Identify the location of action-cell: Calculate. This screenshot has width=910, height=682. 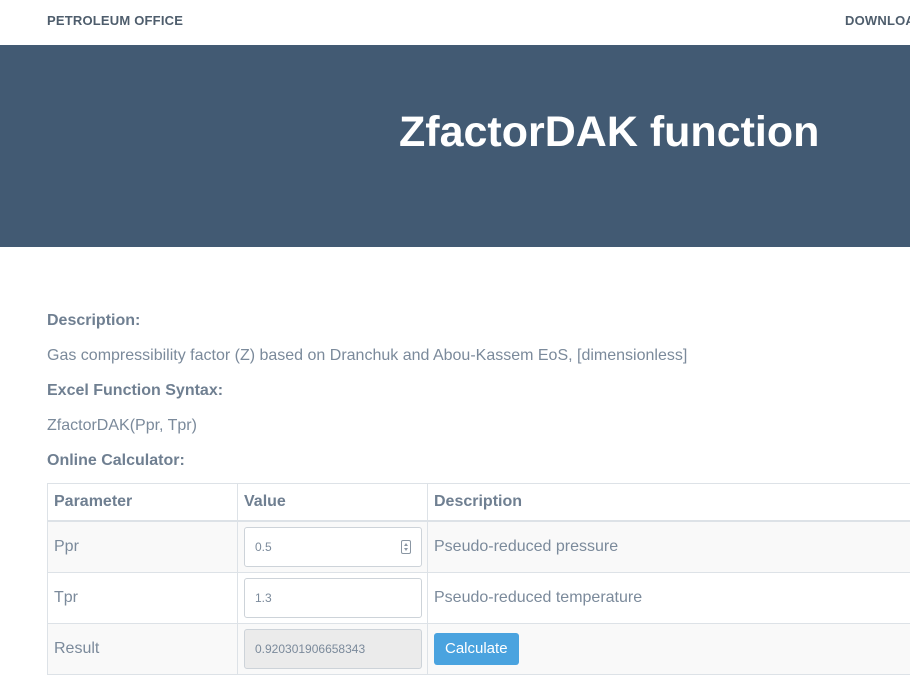
(668, 649).